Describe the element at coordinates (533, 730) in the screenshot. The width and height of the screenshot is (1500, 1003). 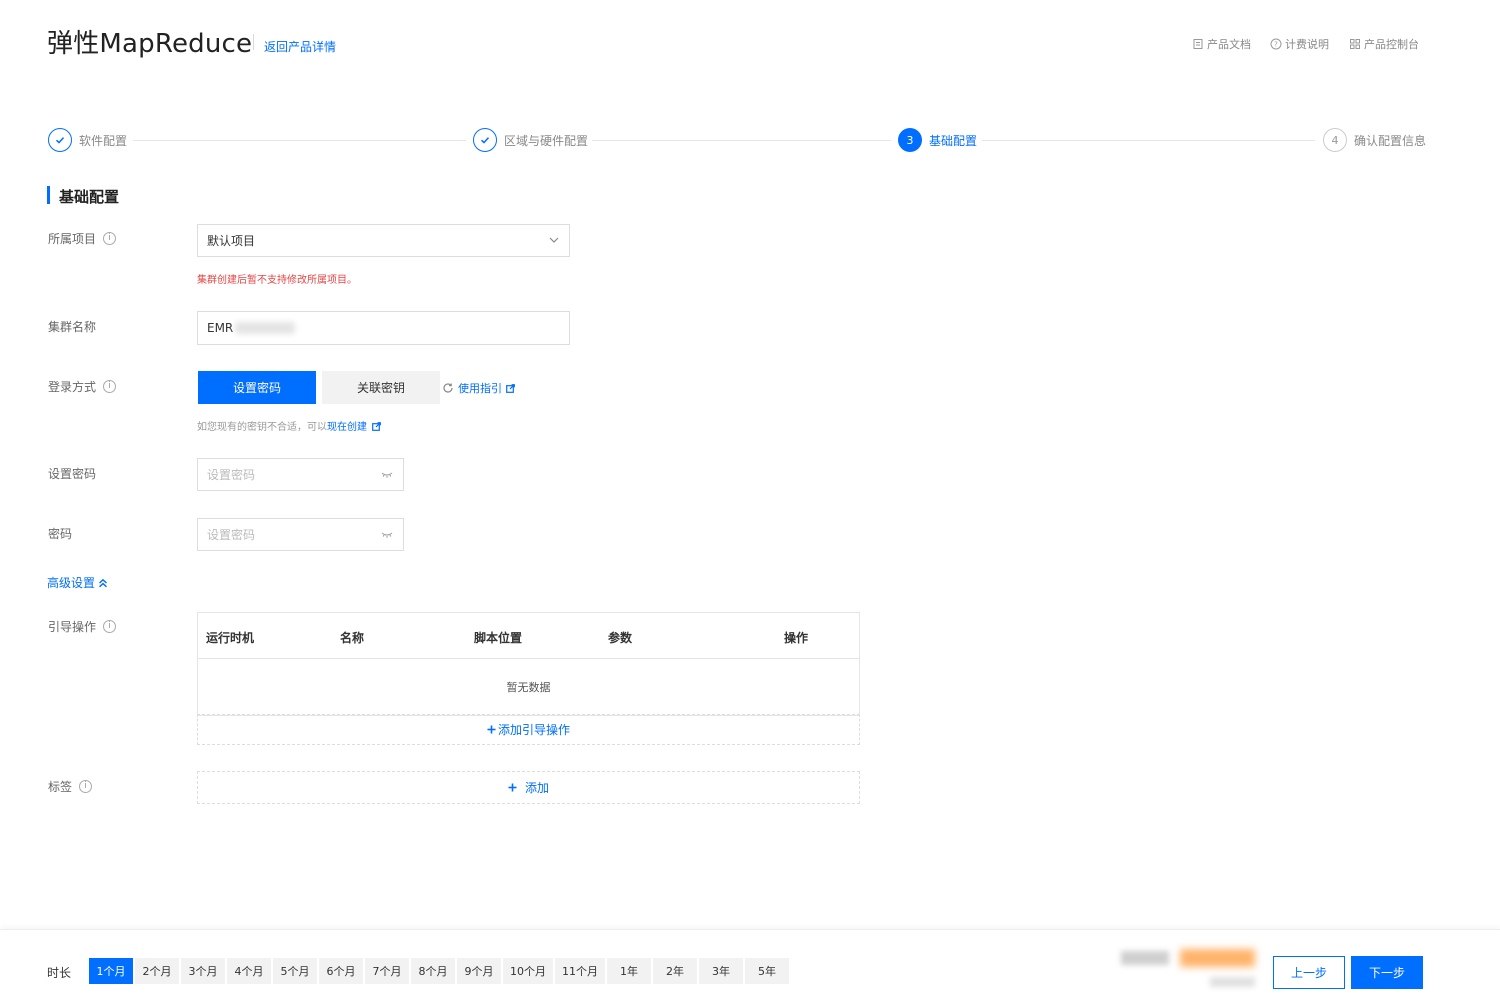
I see `add-bootstrap-label: 添加引导操作` at that location.